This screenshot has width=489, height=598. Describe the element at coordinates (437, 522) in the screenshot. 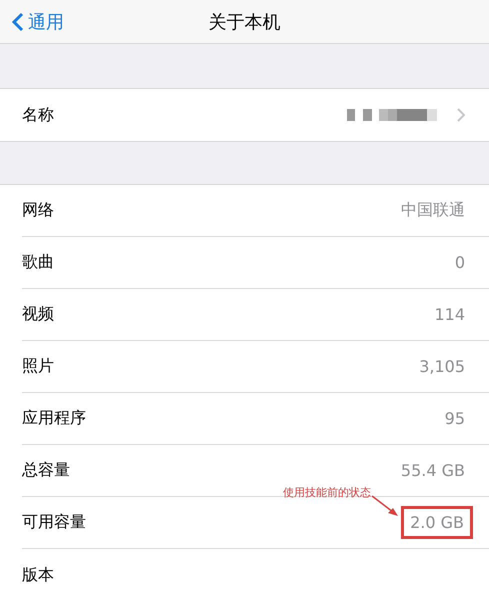

I see `row-value: 2.0 GB` at that location.